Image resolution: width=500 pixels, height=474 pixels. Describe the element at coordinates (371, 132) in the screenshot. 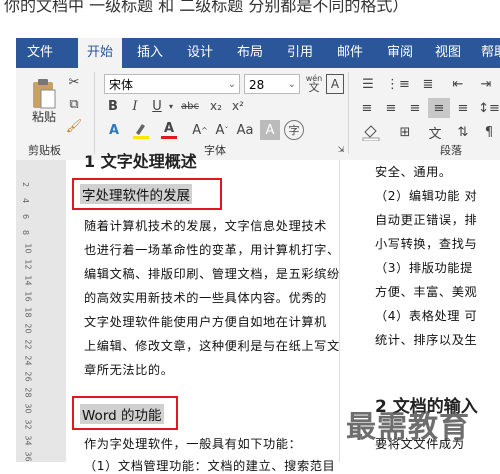

I see `shading-icon` at that location.